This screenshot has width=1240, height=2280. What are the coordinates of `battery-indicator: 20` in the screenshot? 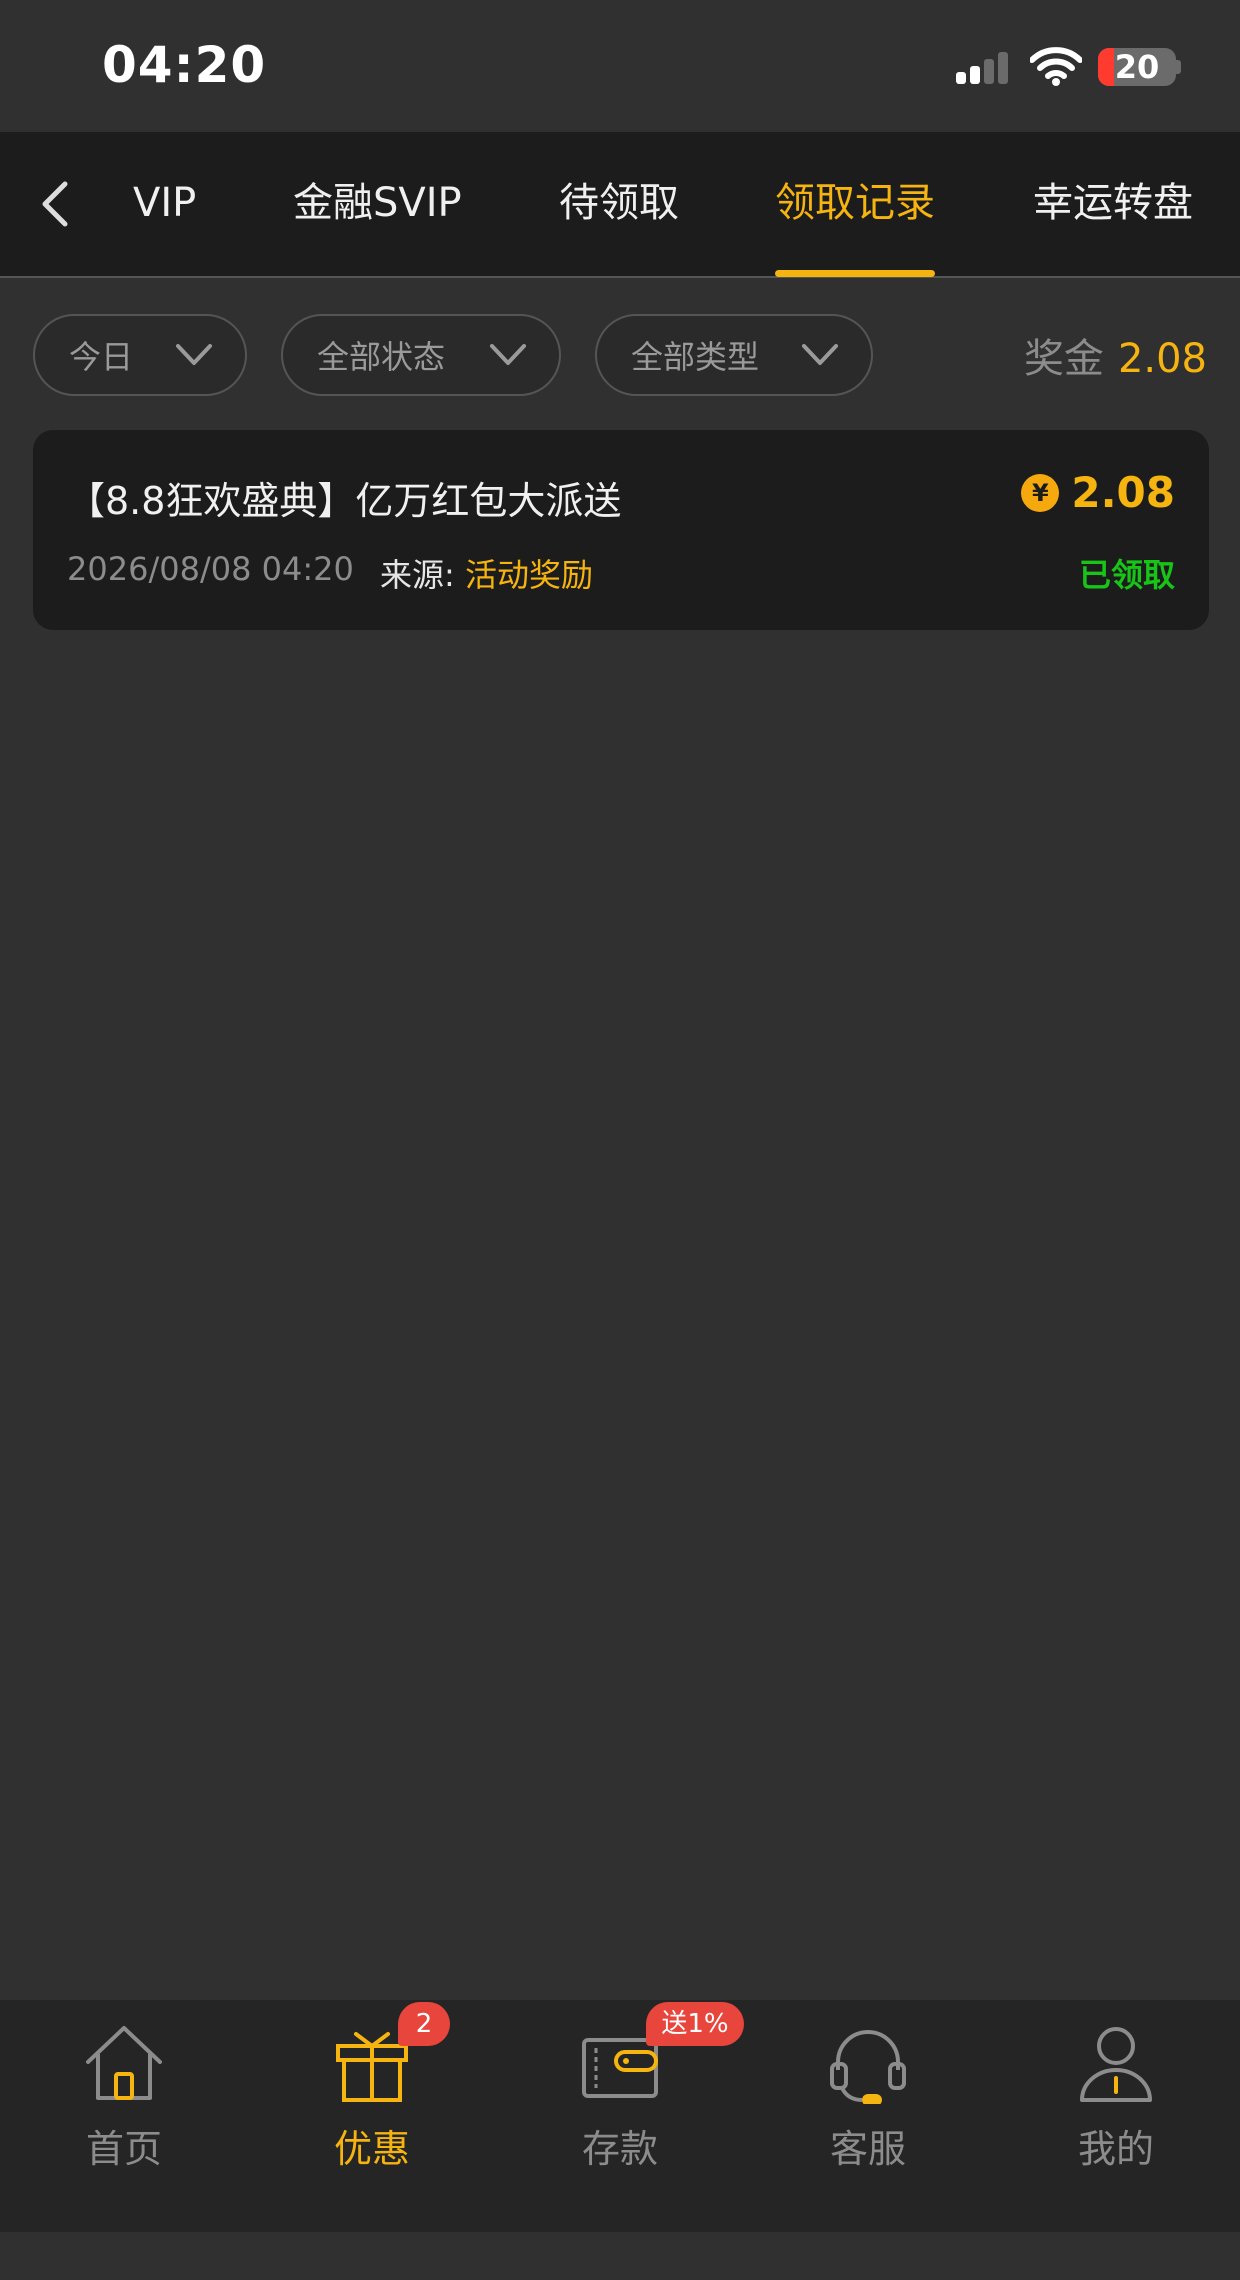 It's located at (1137, 67).